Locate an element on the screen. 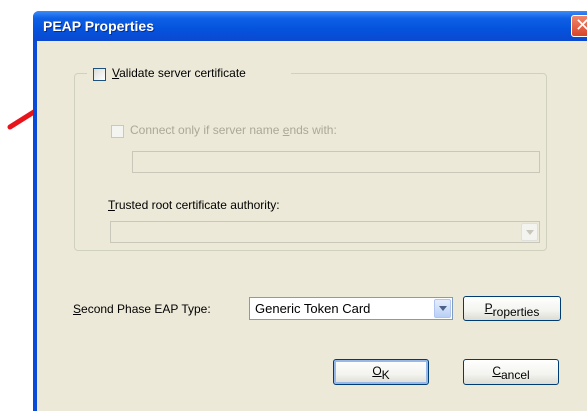 The width and height of the screenshot is (587, 411). close-button: ✕ is located at coordinates (579, 26).